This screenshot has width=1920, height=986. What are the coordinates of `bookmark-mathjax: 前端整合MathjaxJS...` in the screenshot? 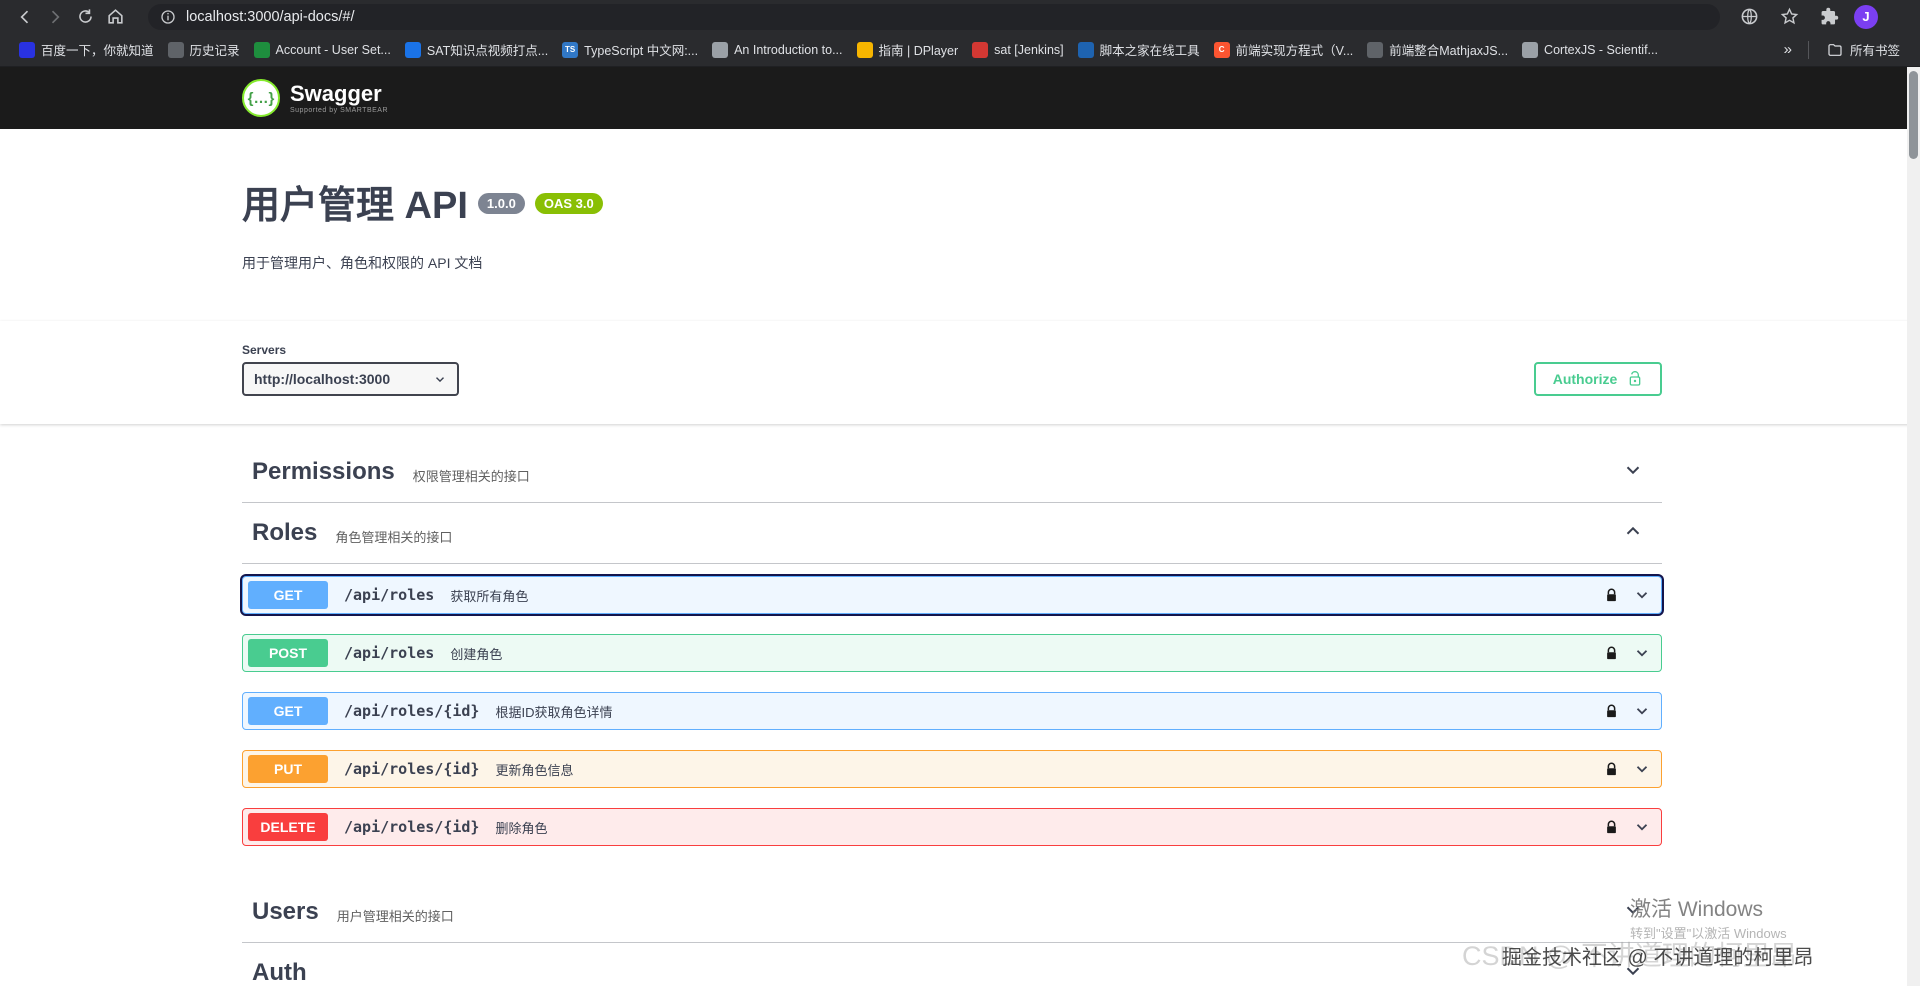 It's located at (1437, 49).